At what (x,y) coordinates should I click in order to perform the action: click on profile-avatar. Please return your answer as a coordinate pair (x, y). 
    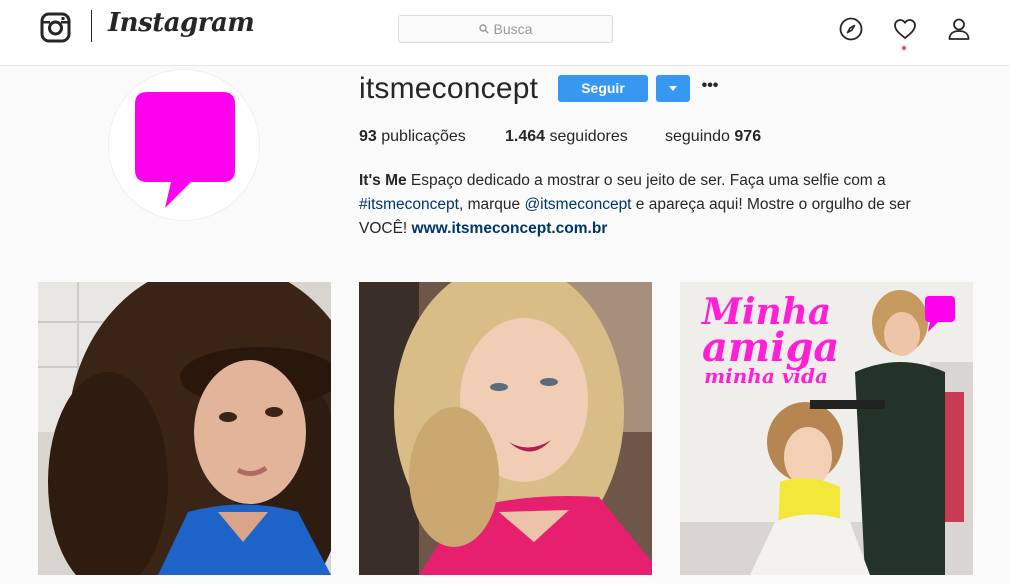
    Looking at the image, I should click on (184, 145).